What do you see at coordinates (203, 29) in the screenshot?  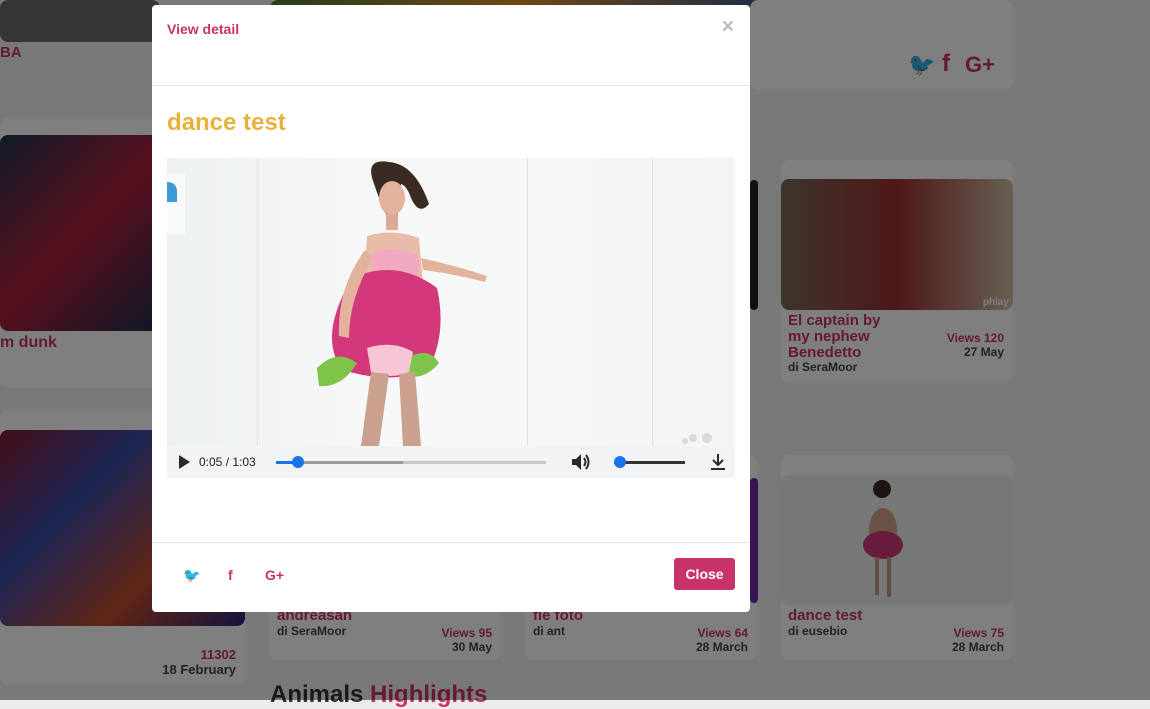 I see `modal-title: View detail` at bounding box center [203, 29].